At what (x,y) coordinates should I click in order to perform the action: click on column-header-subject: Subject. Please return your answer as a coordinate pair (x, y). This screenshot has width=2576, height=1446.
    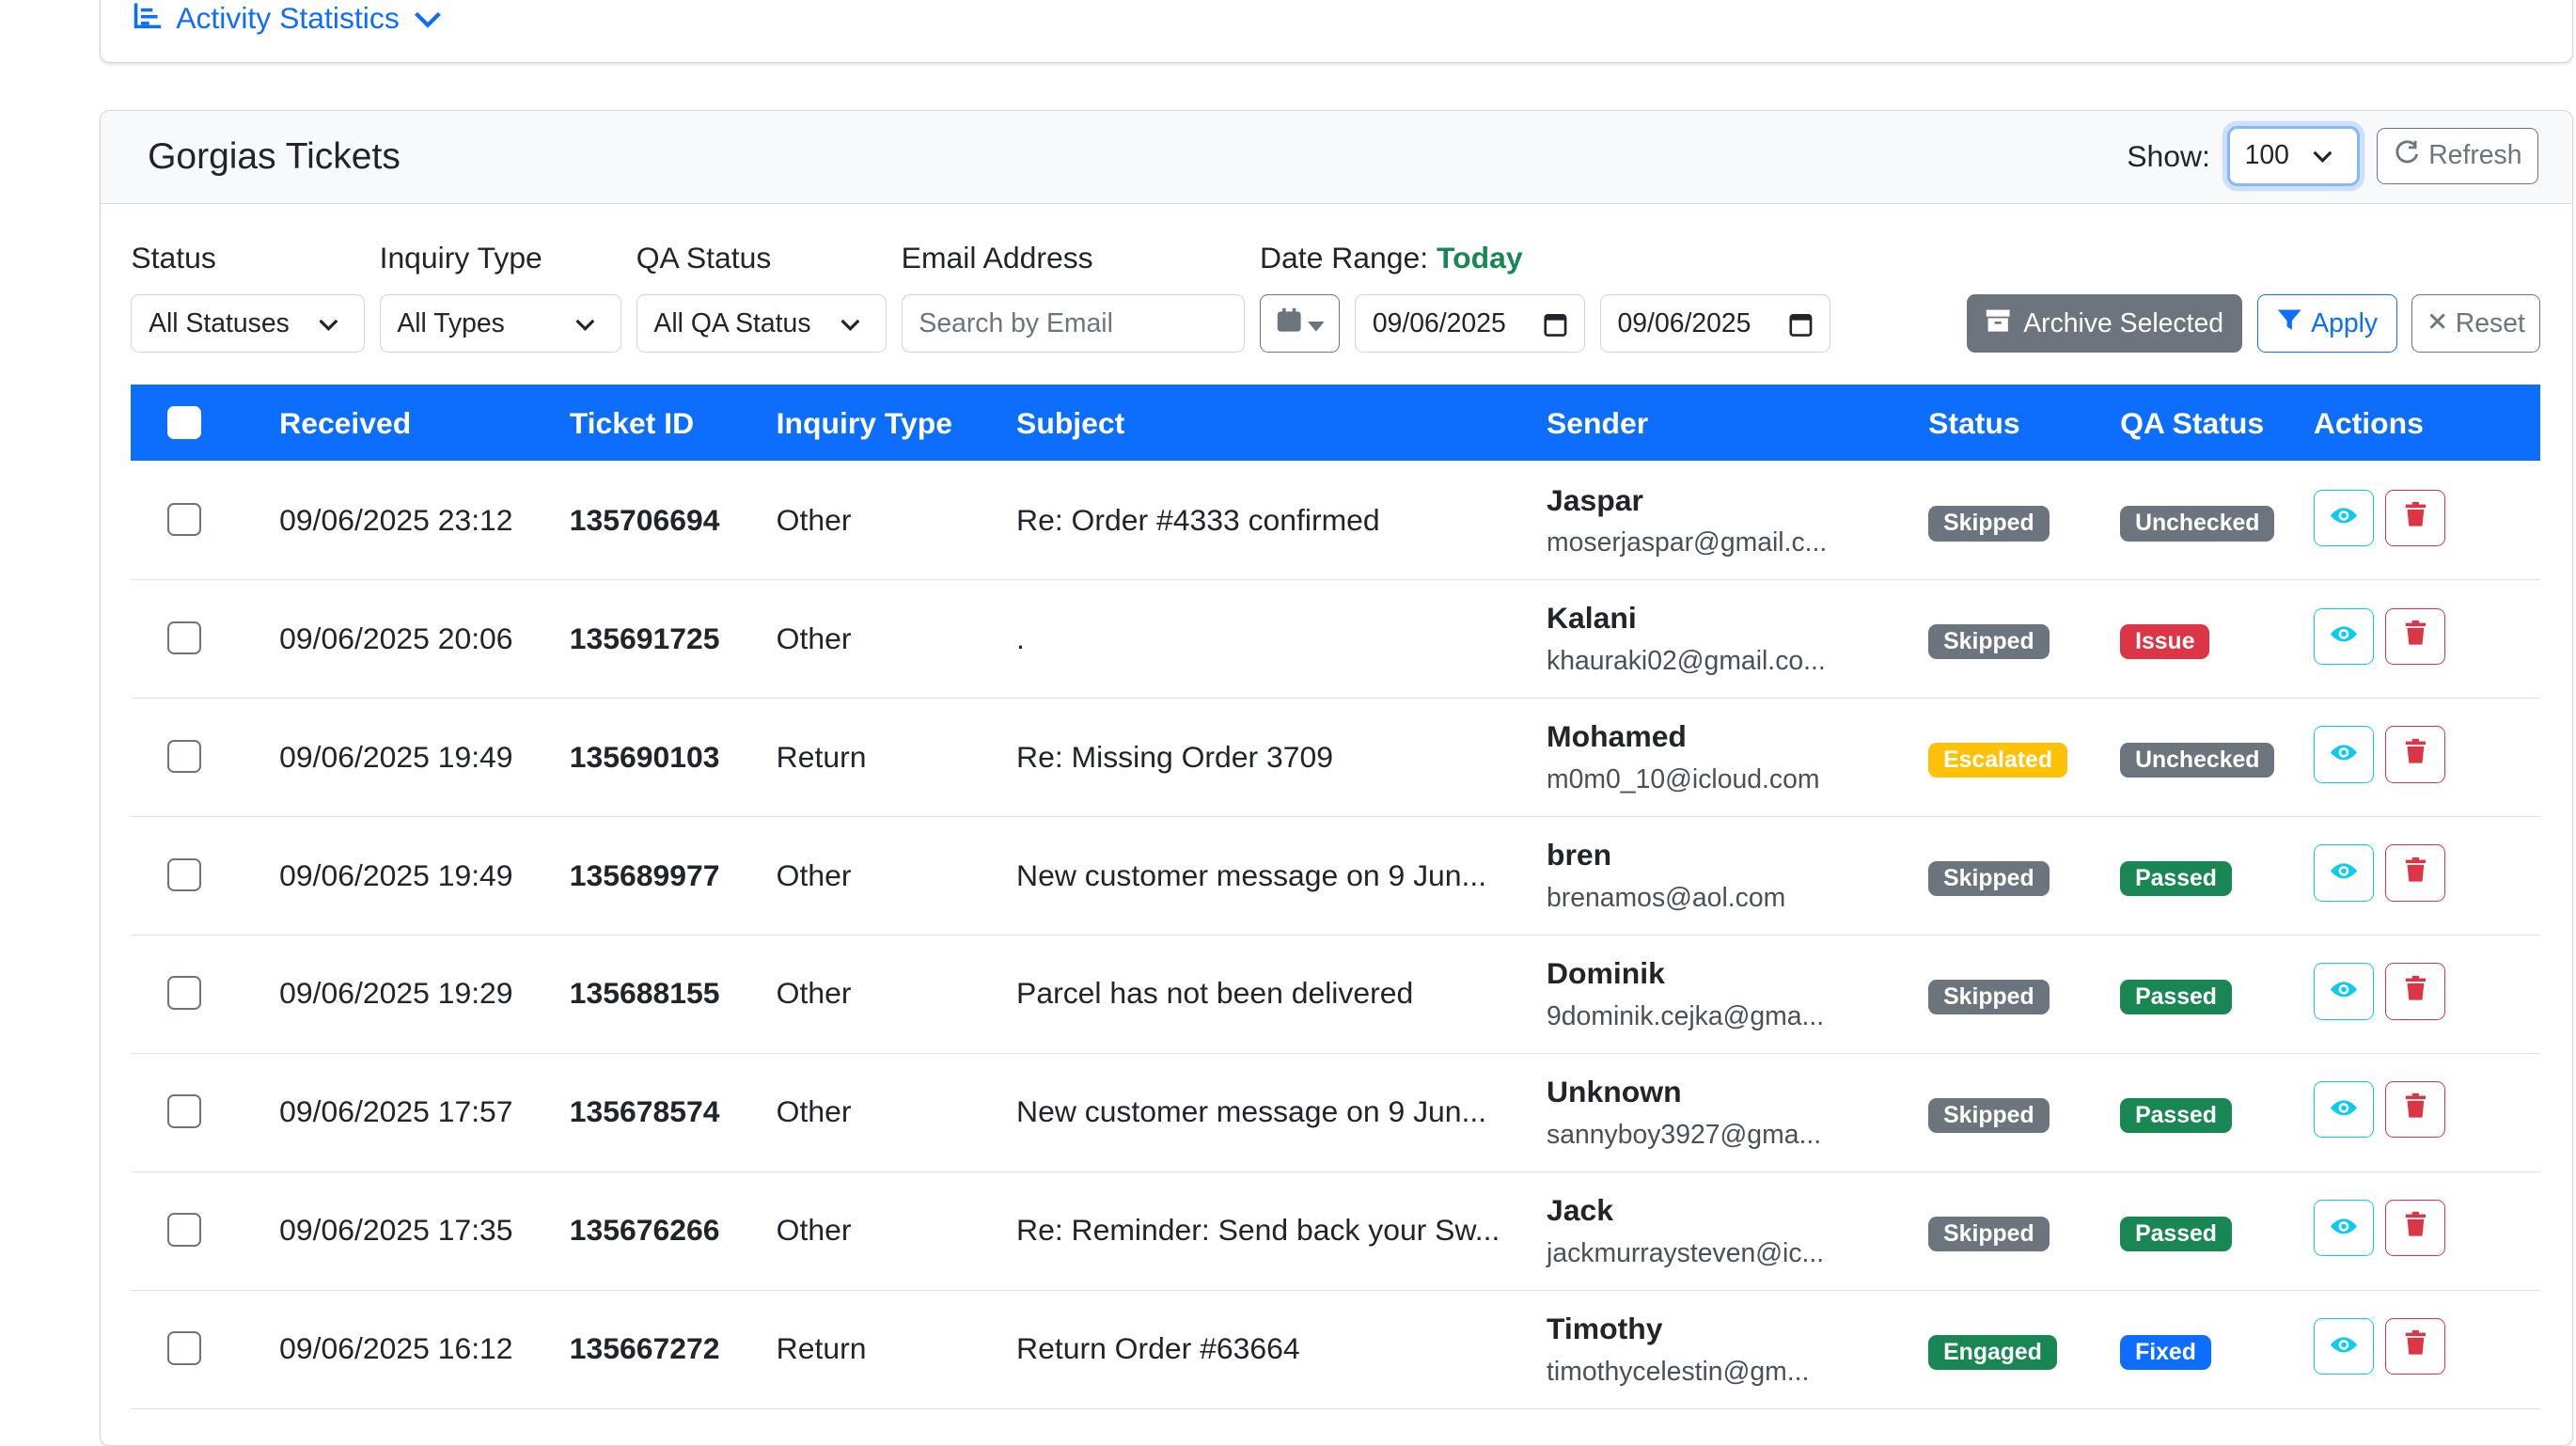
    Looking at the image, I should click on (1070, 423).